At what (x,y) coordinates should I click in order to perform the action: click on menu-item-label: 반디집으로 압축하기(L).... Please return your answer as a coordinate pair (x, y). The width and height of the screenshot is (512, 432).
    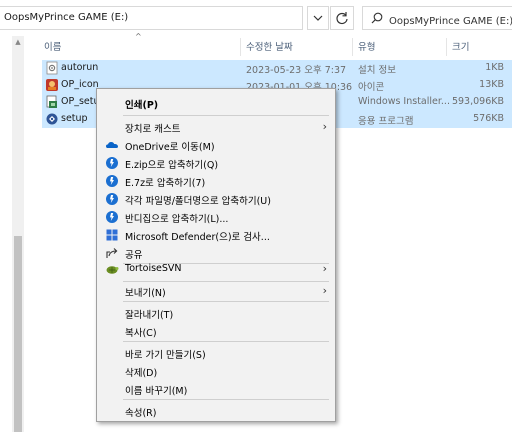
    Looking at the image, I should click on (177, 219).